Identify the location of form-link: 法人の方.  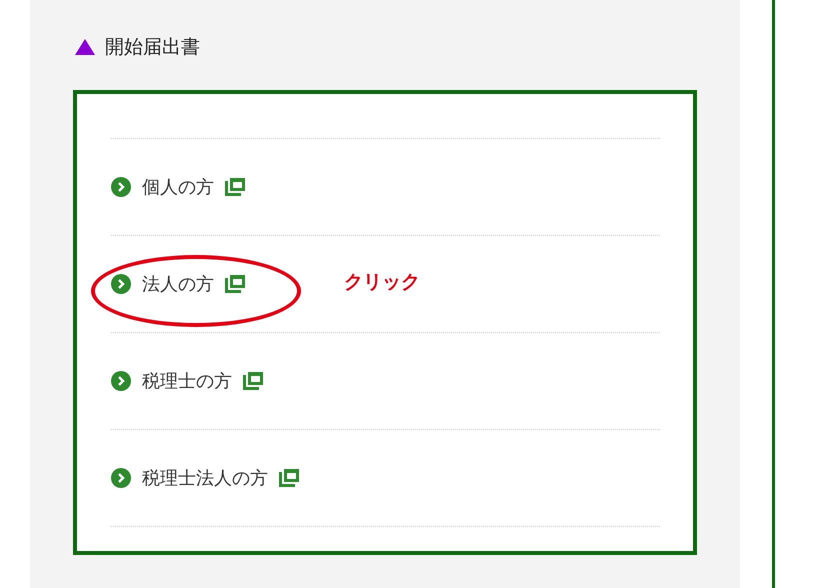
(178, 284).